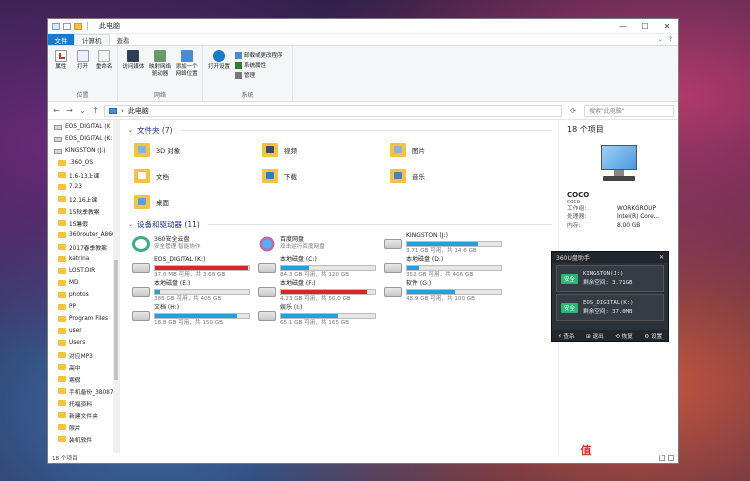 This screenshot has width=750, height=481. Describe the element at coordinates (83, 247) in the screenshot. I see `sidebar-item: 2017春季教案` at that location.